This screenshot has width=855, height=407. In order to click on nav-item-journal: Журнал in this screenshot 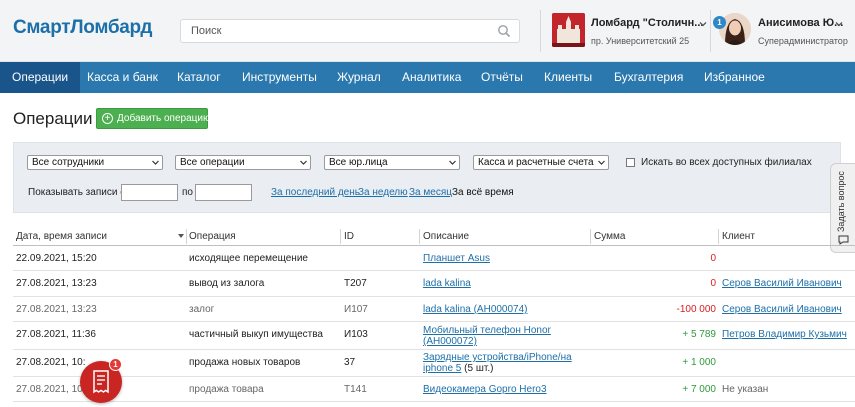, I will do `click(359, 77)`.